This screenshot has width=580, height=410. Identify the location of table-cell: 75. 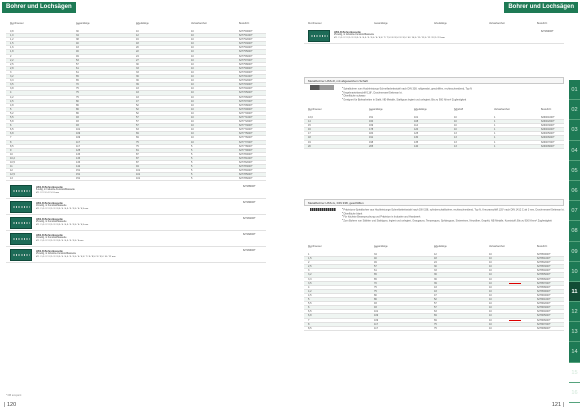
(435, 328).